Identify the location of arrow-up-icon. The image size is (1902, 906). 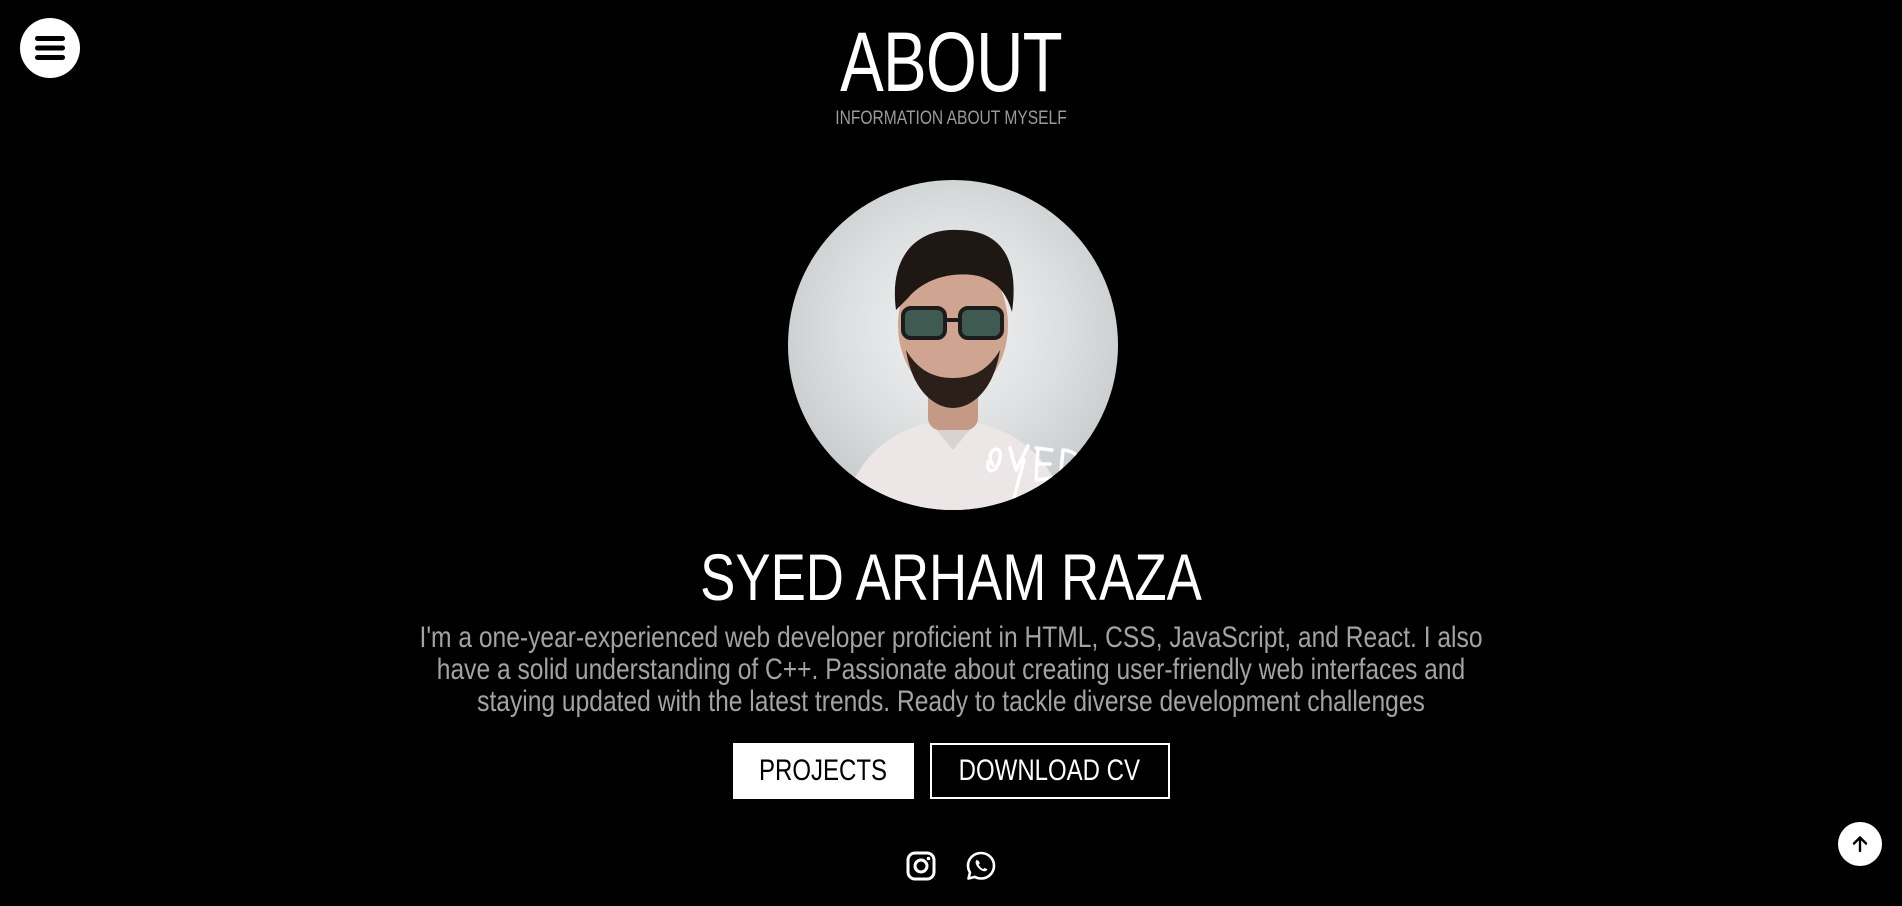
(1860, 844).